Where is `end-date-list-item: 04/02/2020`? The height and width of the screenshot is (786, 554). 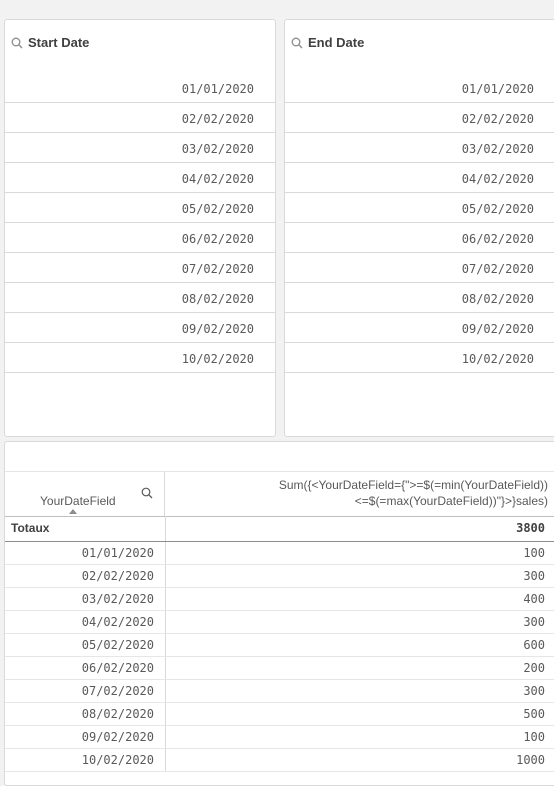 end-date-list-item: 04/02/2020 is located at coordinates (419, 177).